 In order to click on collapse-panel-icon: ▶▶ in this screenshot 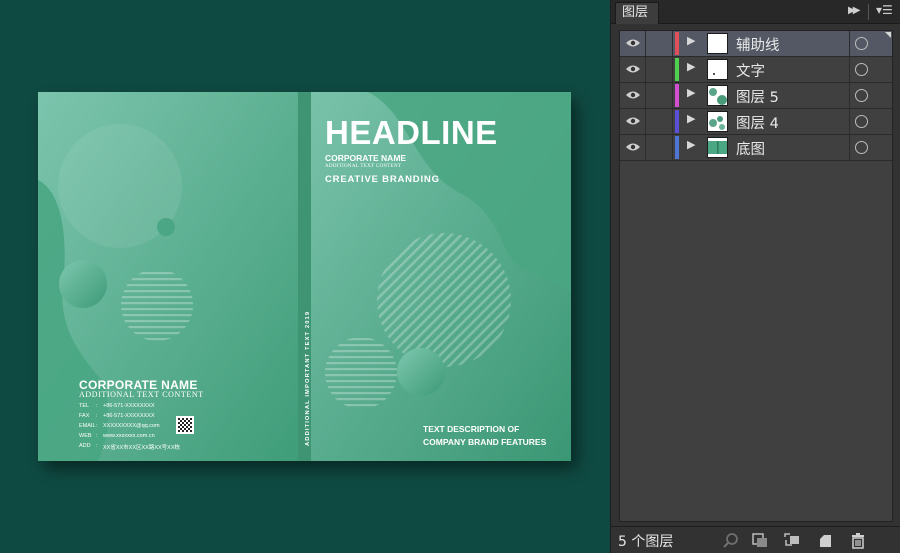, I will do `click(854, 10)`.